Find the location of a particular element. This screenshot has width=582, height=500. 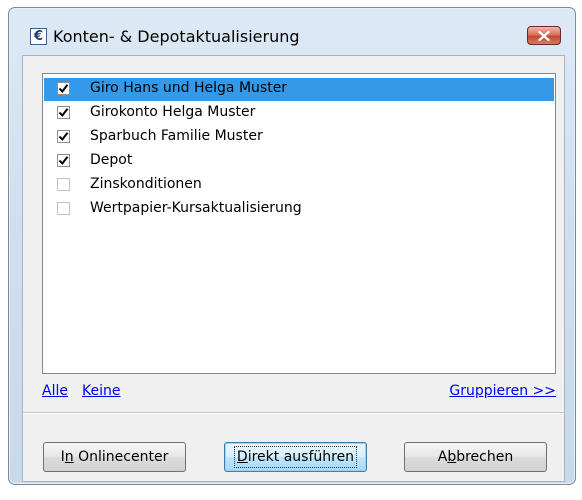

list-item-label: Zinskonditionen is located at coordinates (146, 184).